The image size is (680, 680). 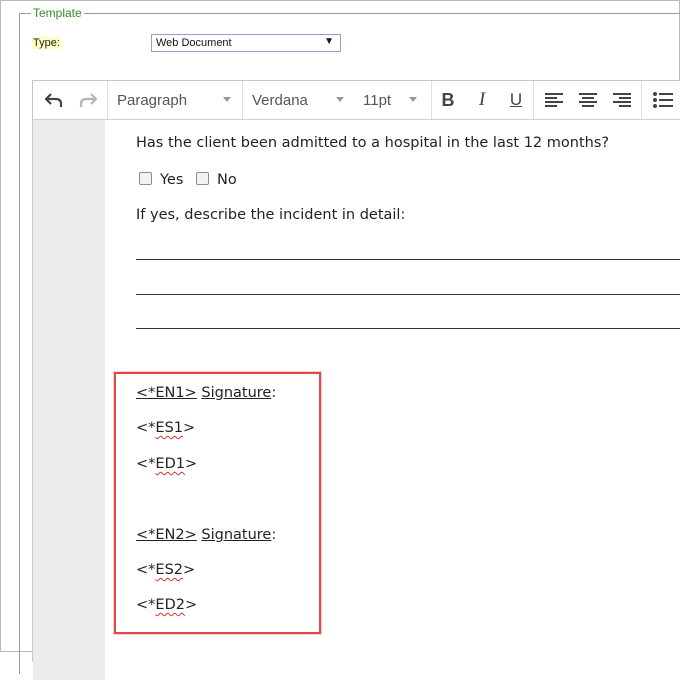 I want to click on undo-icon, so click(x=54, y=100).